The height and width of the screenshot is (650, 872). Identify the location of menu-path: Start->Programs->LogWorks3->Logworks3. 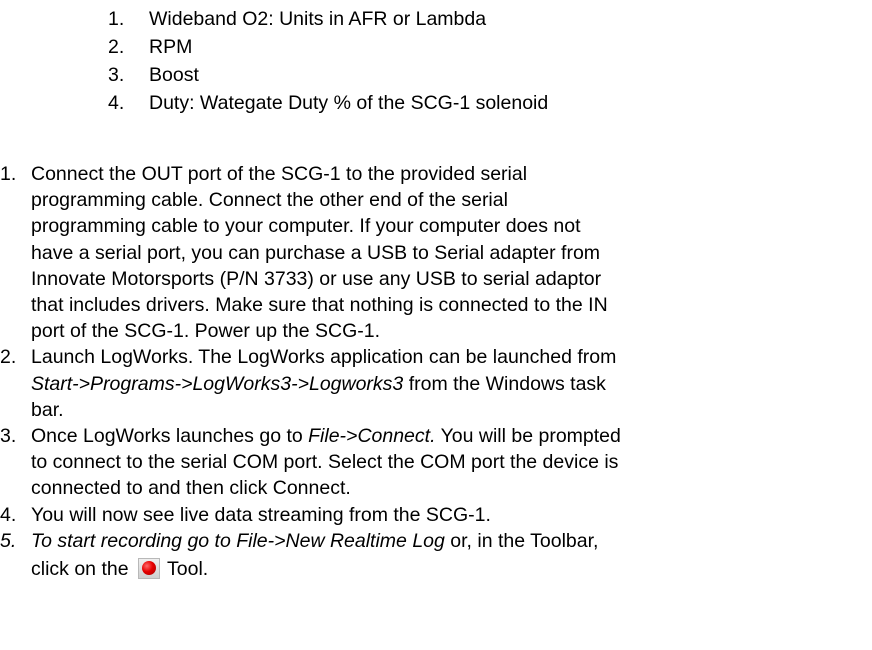
(217, 383).